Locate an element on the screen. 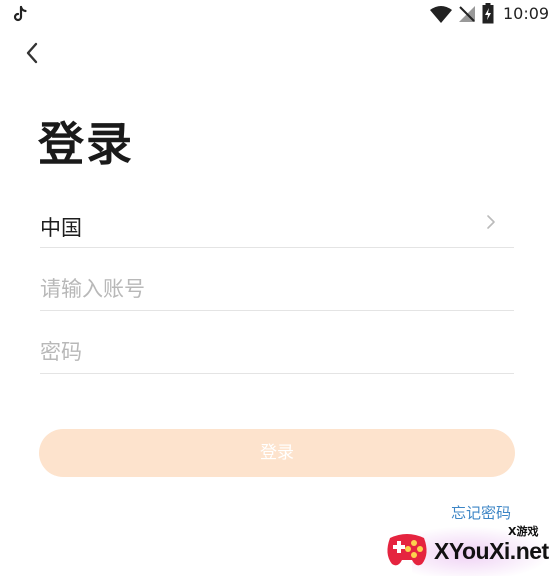 This screenshot has height=578, width=554. account-input is located at coordinates (277, 289).